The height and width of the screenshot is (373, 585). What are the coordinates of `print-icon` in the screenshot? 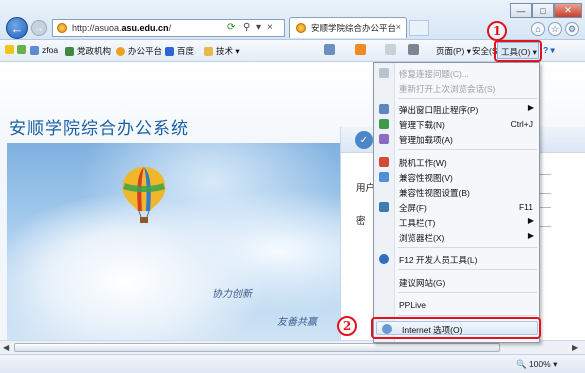 It's located at (413, 49).